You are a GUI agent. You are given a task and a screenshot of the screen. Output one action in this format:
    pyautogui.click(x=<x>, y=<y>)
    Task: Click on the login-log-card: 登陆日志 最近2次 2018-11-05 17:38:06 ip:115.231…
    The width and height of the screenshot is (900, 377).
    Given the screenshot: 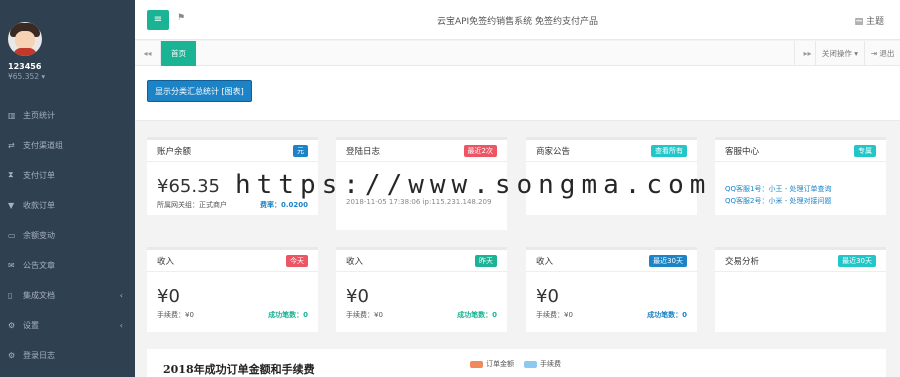 What is the action you would take?
    pyautogui.click(x=421, y=183)
    